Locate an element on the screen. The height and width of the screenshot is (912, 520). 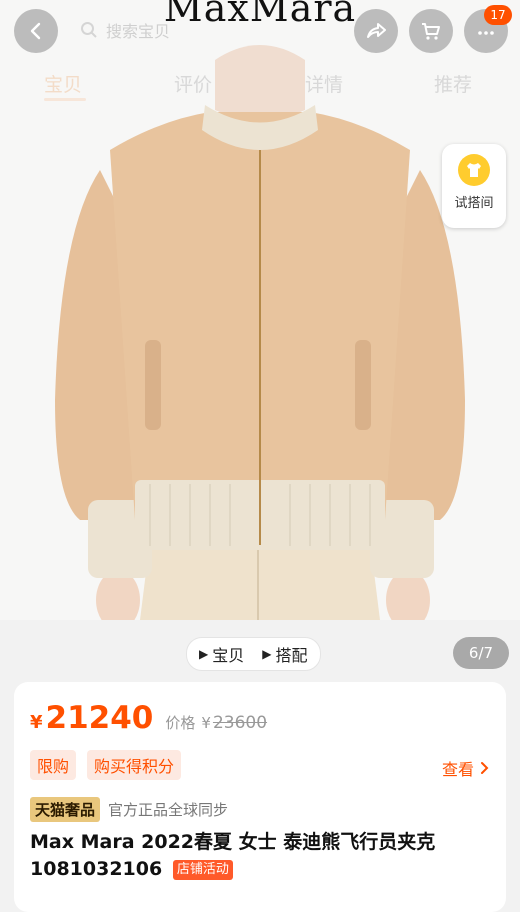
page-indicator: 6/7 is located at coordinates (481, 653).